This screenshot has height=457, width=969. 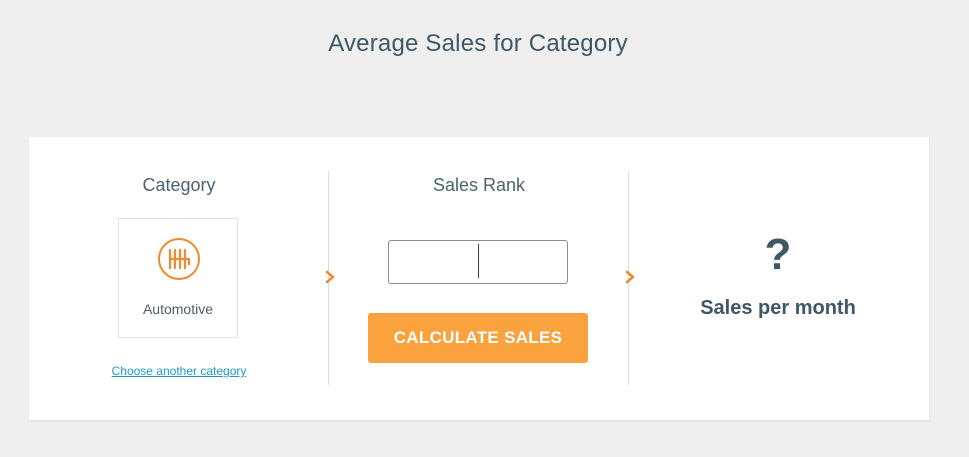 What do you see at coordinates (478, 338) in the screenshot?
I see `calculate-sales-button: CALCULATE SALES` at bounding box center [478, 338].